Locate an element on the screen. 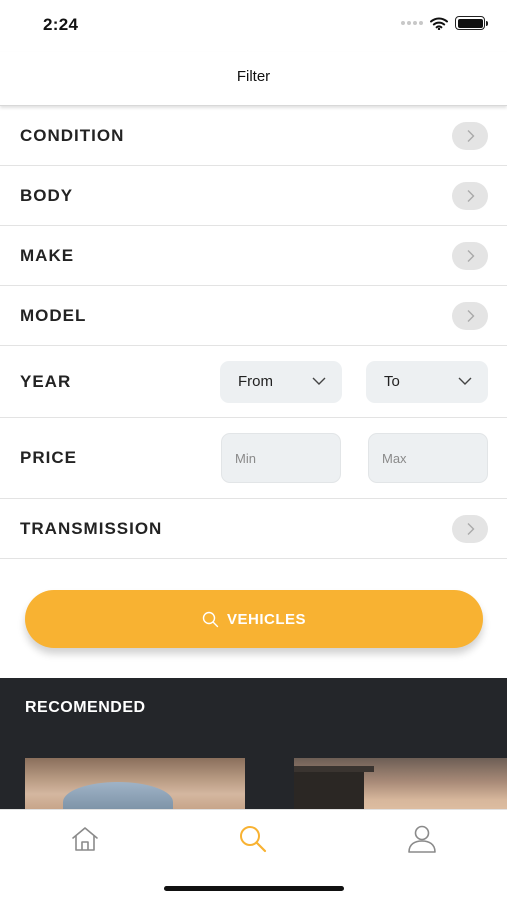 This screenshot has height=900, width=507. recommended-section: RECOMENDED is located at coordinates (253, 744).